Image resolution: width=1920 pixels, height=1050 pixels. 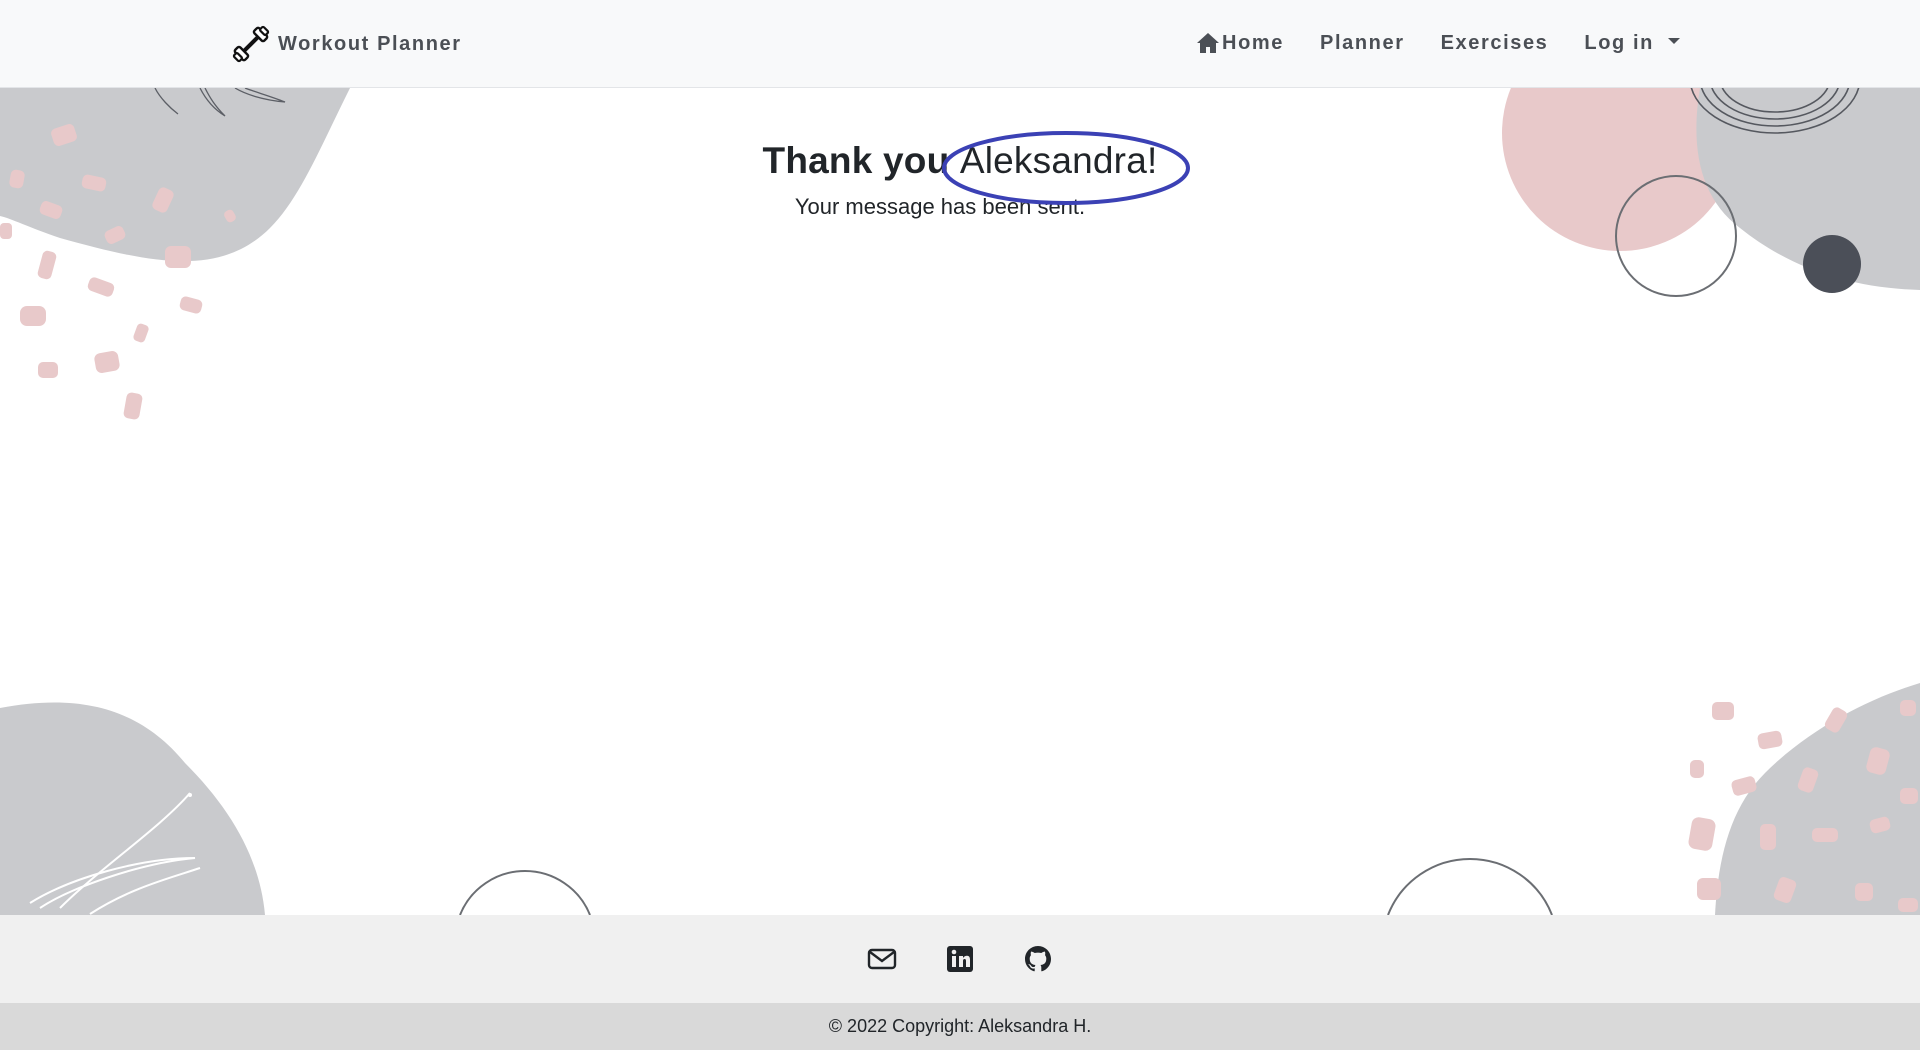 What do you see at coordinates (1674, 41) in the screenshot?
I see `caret-down-icon` at bounding box center [1674, 41].